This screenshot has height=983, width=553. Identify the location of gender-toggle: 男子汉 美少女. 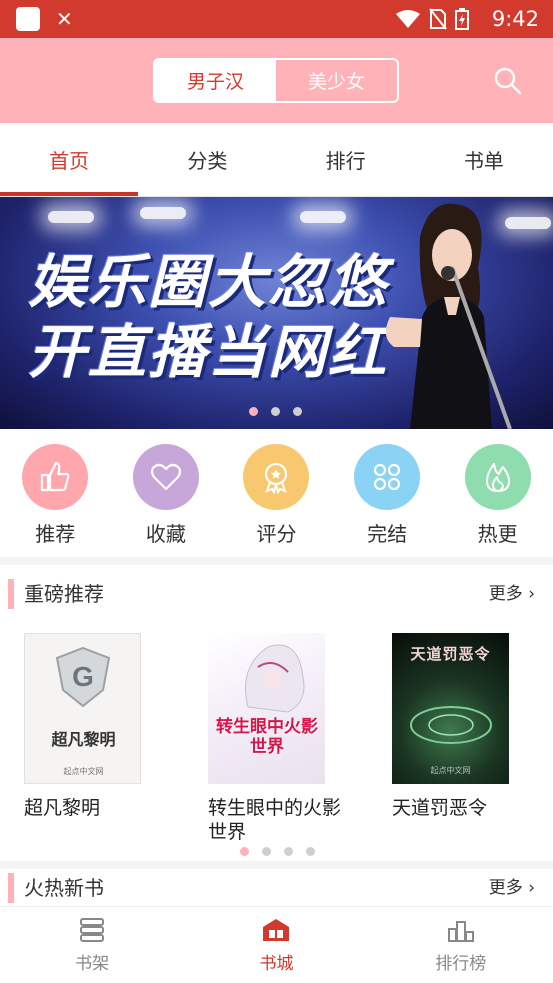
(276, 80).